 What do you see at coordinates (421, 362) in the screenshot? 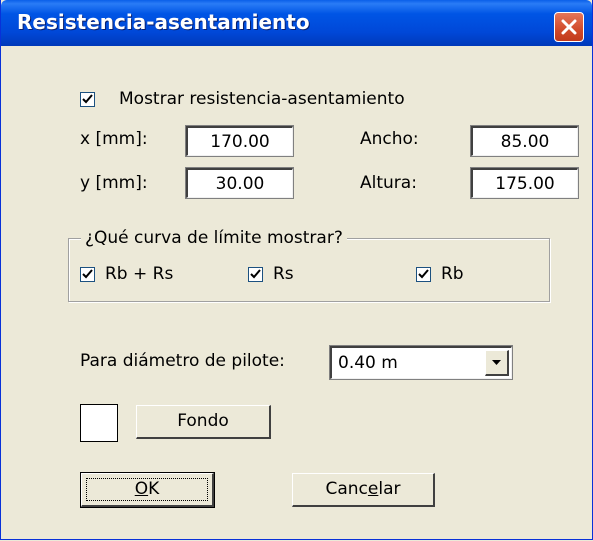
I see `pile-diameter-select: 0.40 m` at bounding box center [421, 362].